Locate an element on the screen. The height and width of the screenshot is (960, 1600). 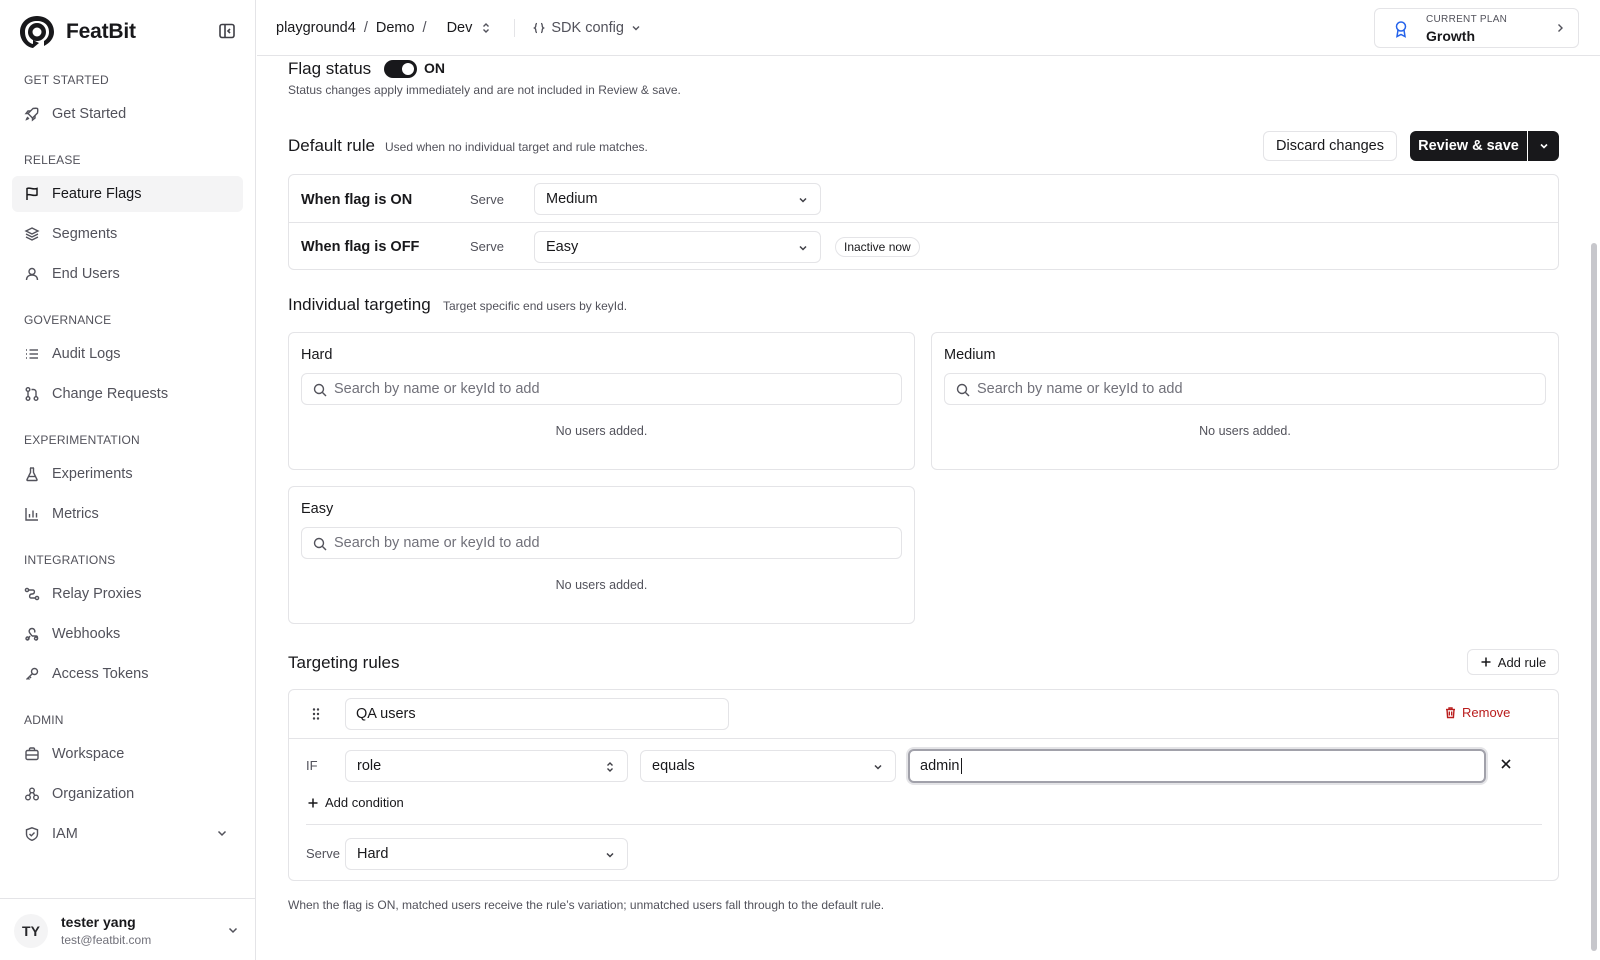
breadcrumb-project: playground4 is located at coordinates (316, 28).